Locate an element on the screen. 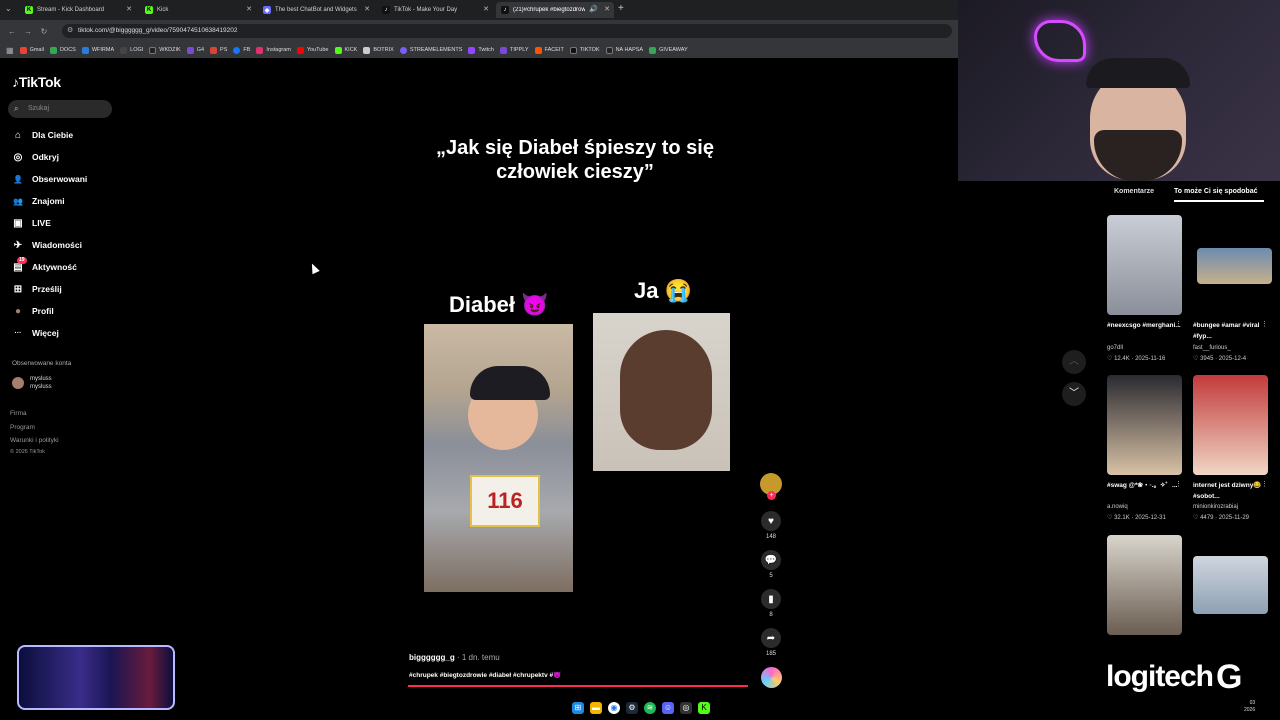 This screenshot has height=720, width=1280. comment-button: 💬 5 is located at coordinates (771, 564).